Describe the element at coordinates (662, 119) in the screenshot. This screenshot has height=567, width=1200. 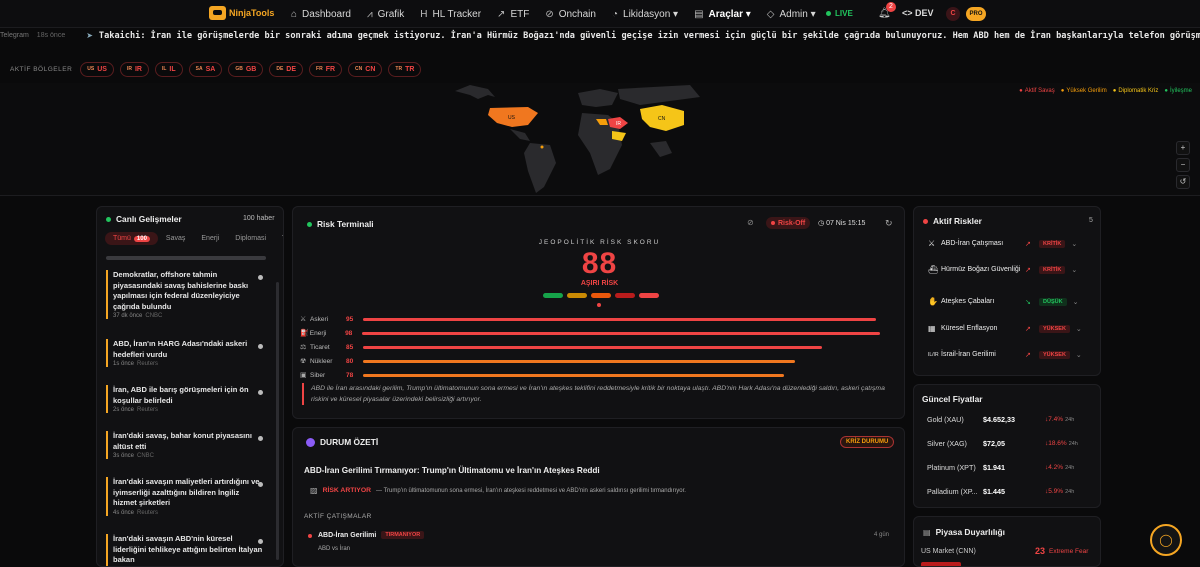
I see `map-label-cn: CN` at that location.